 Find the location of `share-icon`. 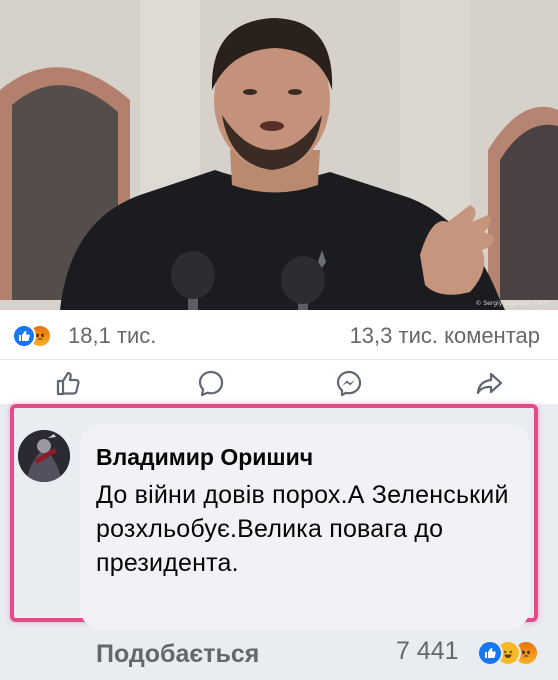

share-icon is located at coordinates (489, 383).